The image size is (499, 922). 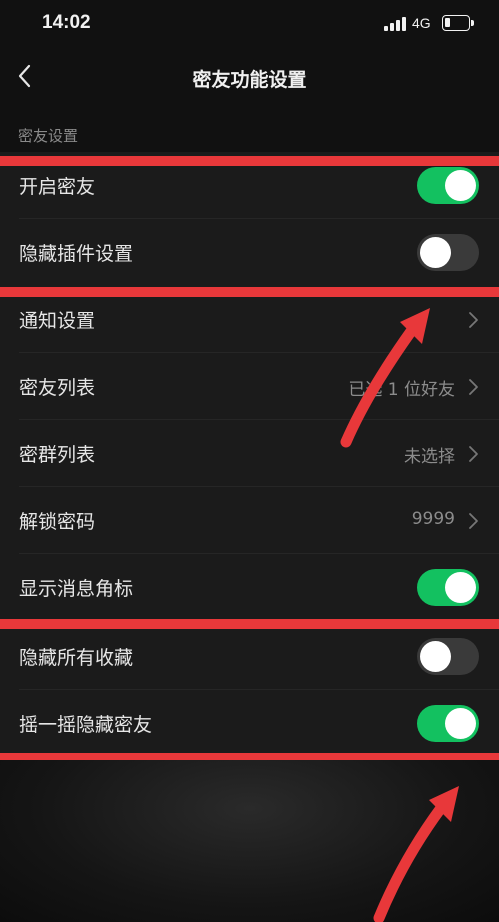 What do you see at coordinates (448, 723) in the screenshot?
I see `shake-hide-close-friends-toggle` at bounding box center [448, 723].